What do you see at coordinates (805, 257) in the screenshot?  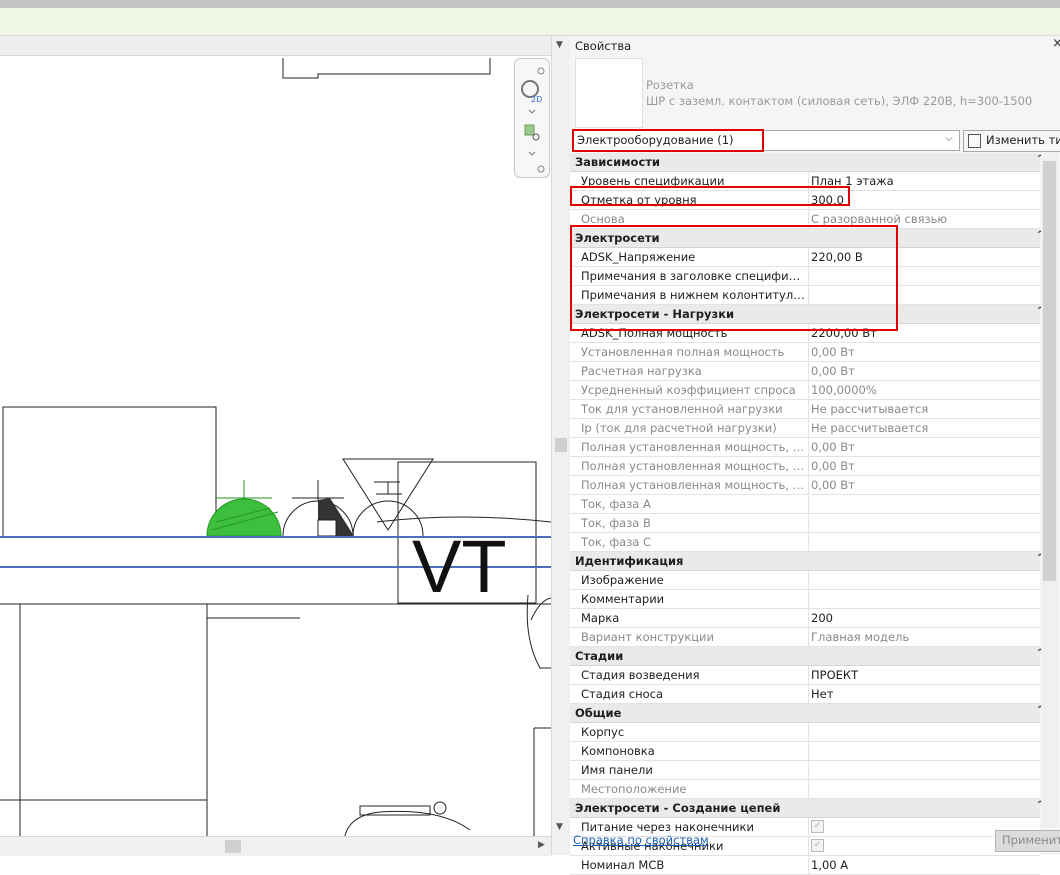 I see `property-row: ADSK_Напряжение 220,00 В` at bounding box center [805, 257].